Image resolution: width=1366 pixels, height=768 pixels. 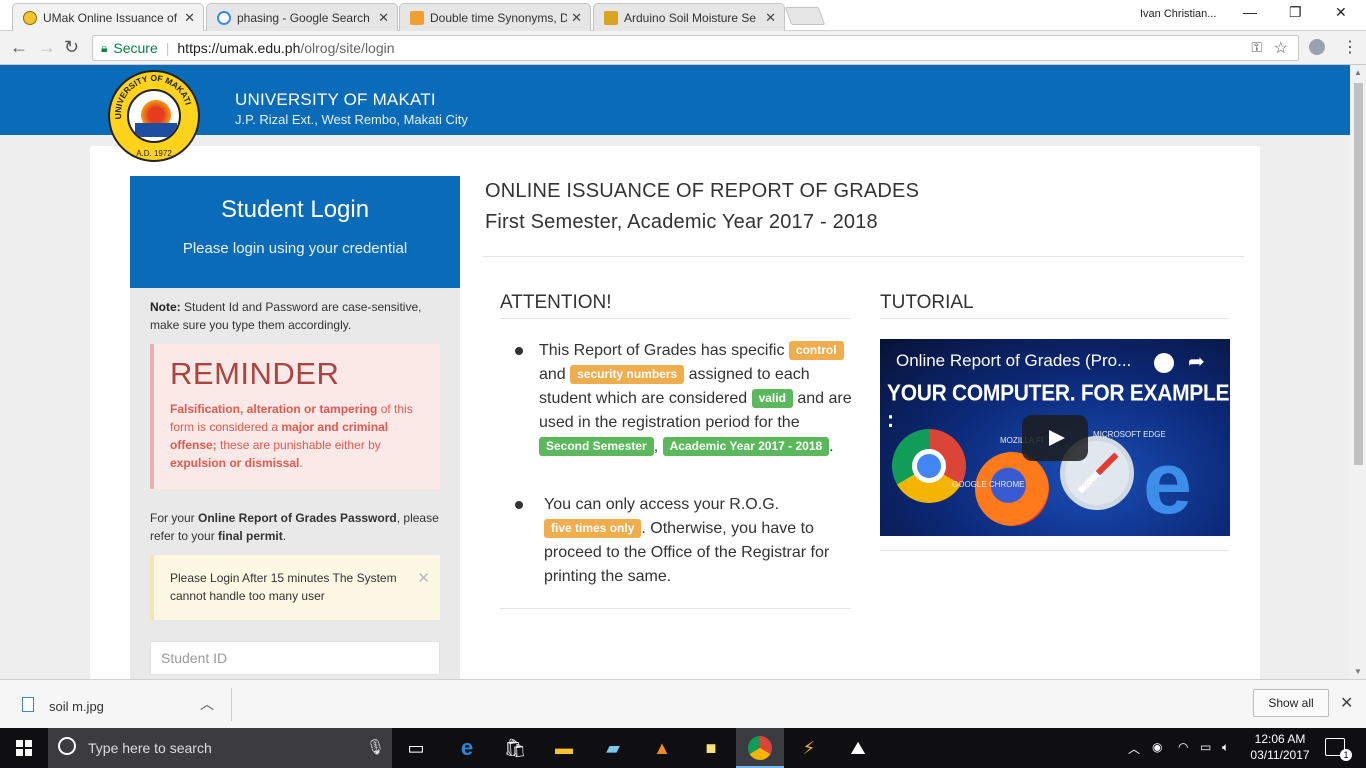 I want to click on url-host: https://umak.edu.ph, so click(x=239, y=48).